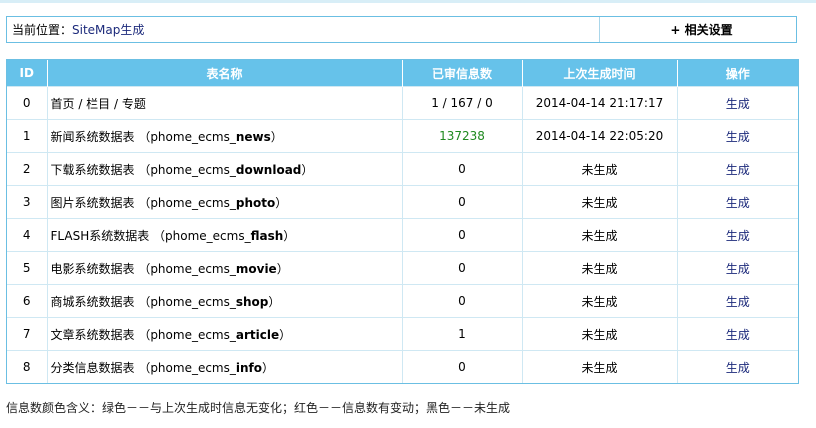 The image size is (816, 428). Describe the element at coordinates (143, 301) in the screenshot. I see `table-name-prefix: 商城系统数据表 （phome_ecms_` at that location.